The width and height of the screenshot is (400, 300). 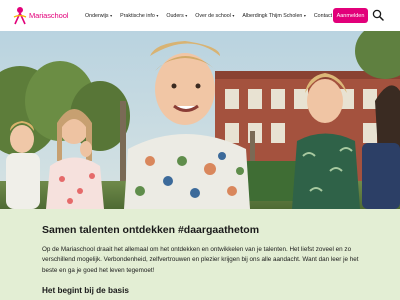 I want to click on nav-item-contact: Contact, so click(x=323, y=16).